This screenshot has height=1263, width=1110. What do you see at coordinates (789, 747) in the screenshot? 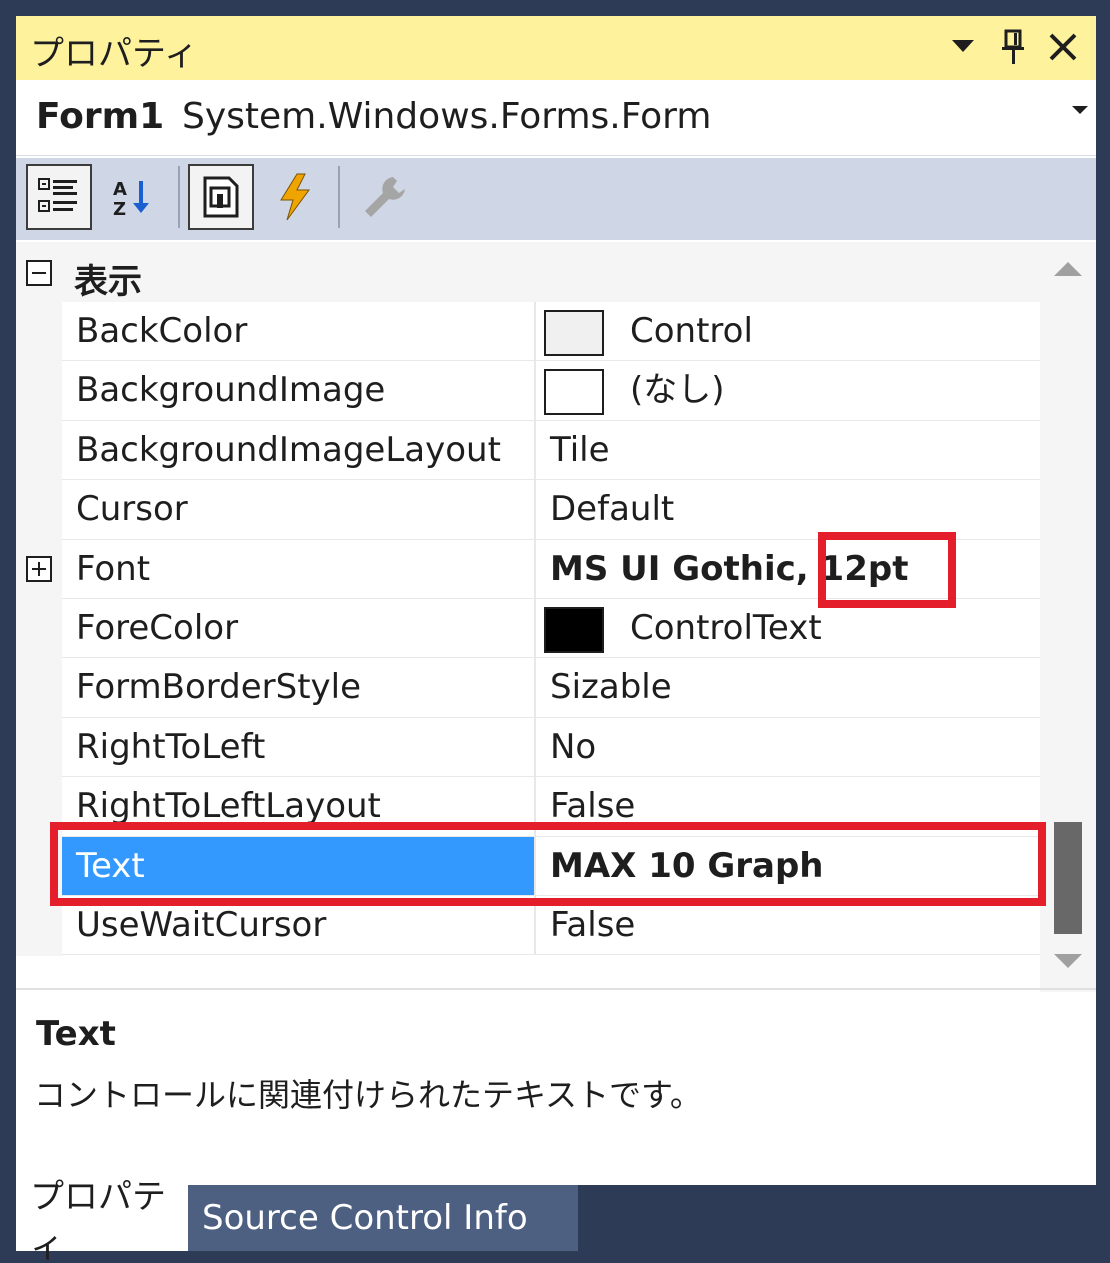
I see `property-value: No` at bounding box center [789, 747].